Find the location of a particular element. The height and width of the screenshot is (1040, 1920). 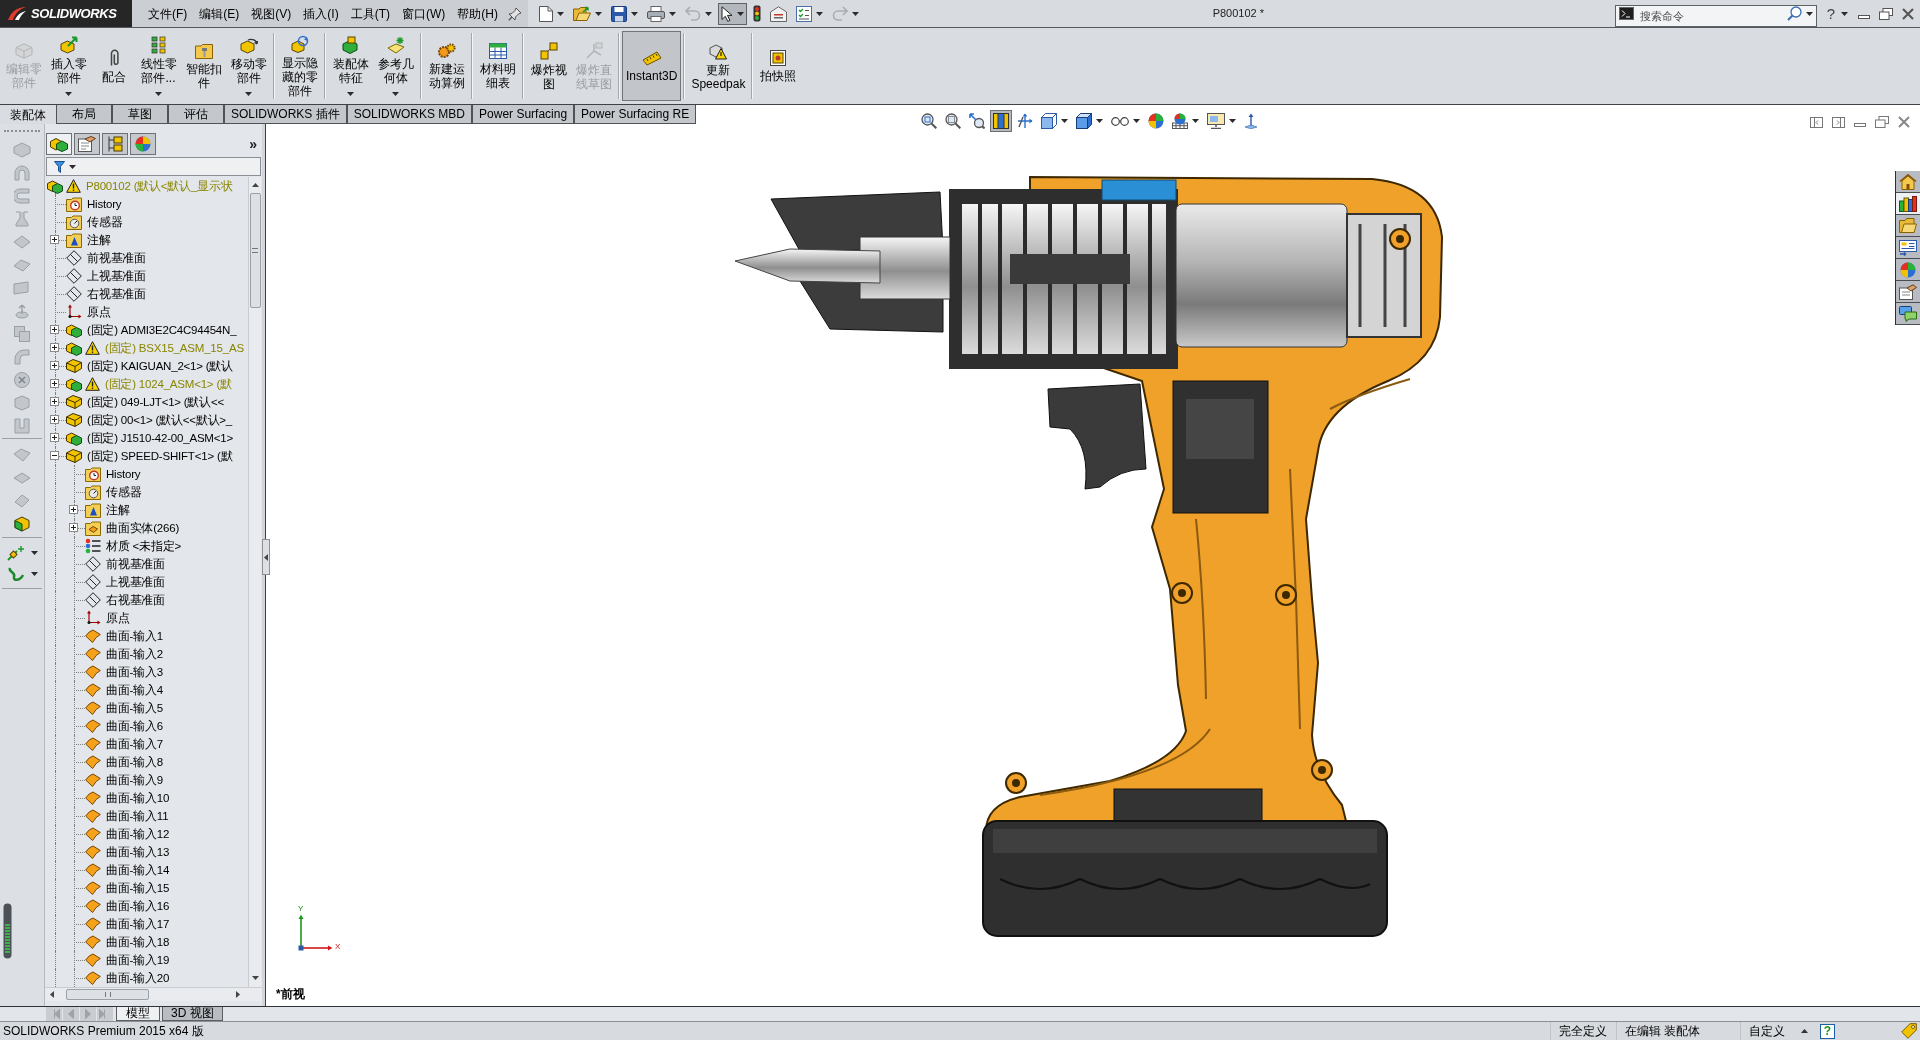

tree-item: 注解 is located at coordinates (99, 240).